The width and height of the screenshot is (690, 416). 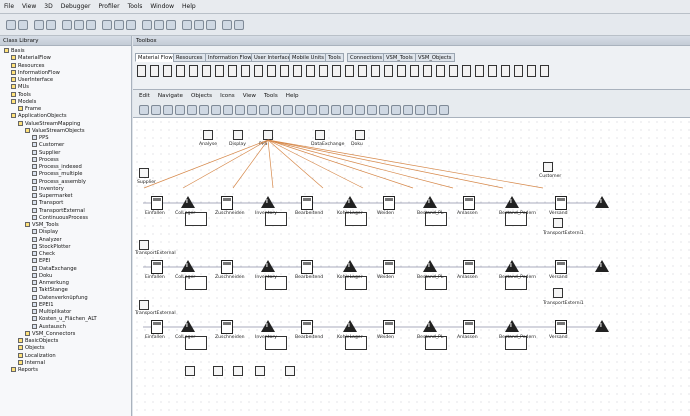 I want to click on tree-item: Objects, so click(x=31, y=348).